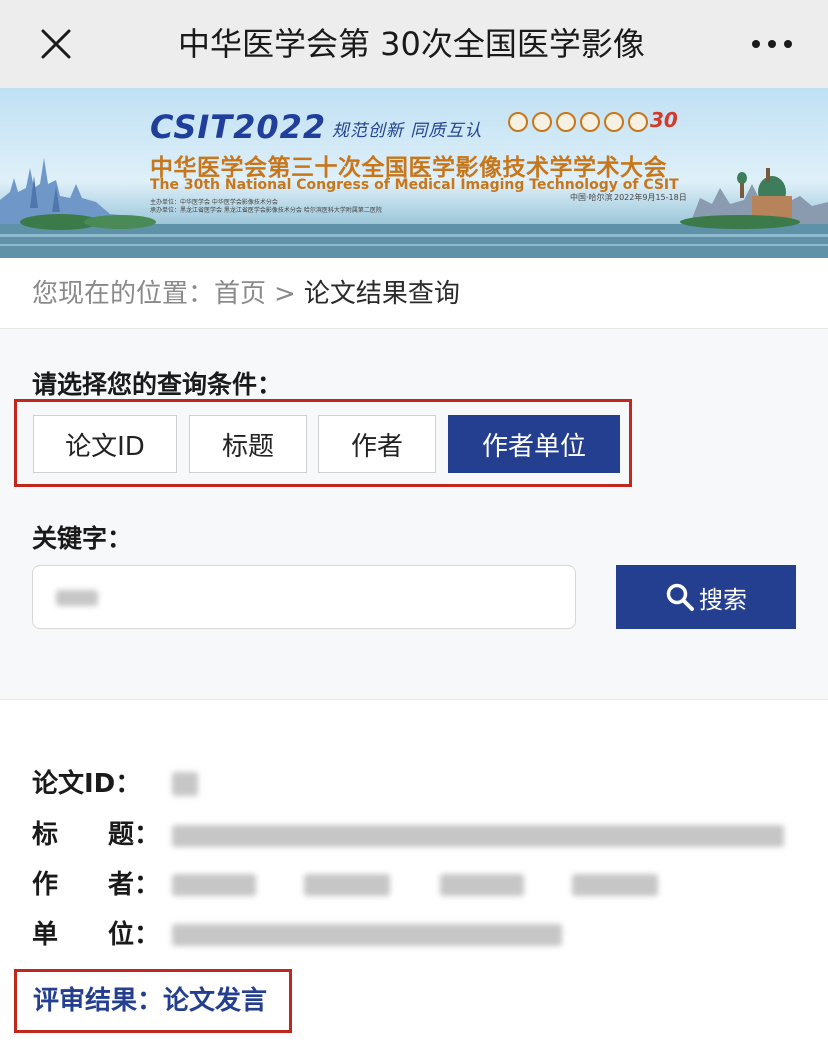  What do you see at coordinates (215, 1001) in the screenshot?
I see `review-result-value: 论文发言` at bounding box center [215, 1001].